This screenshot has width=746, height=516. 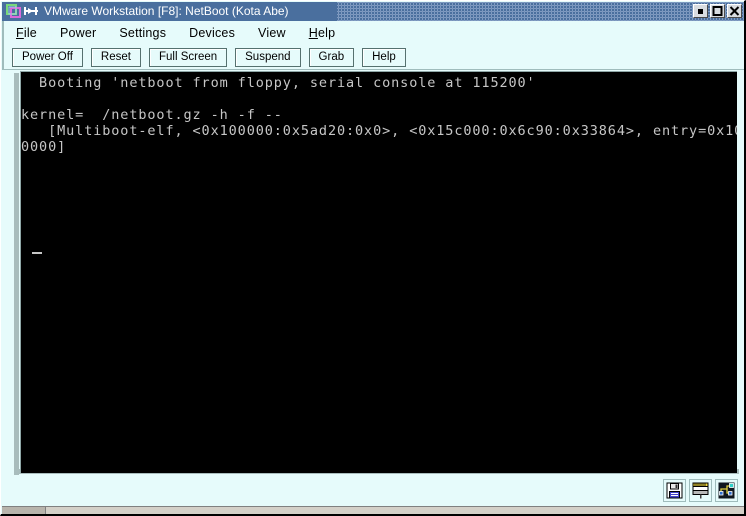 I want to click on window-menu-icon, so click(x=31, y=11).